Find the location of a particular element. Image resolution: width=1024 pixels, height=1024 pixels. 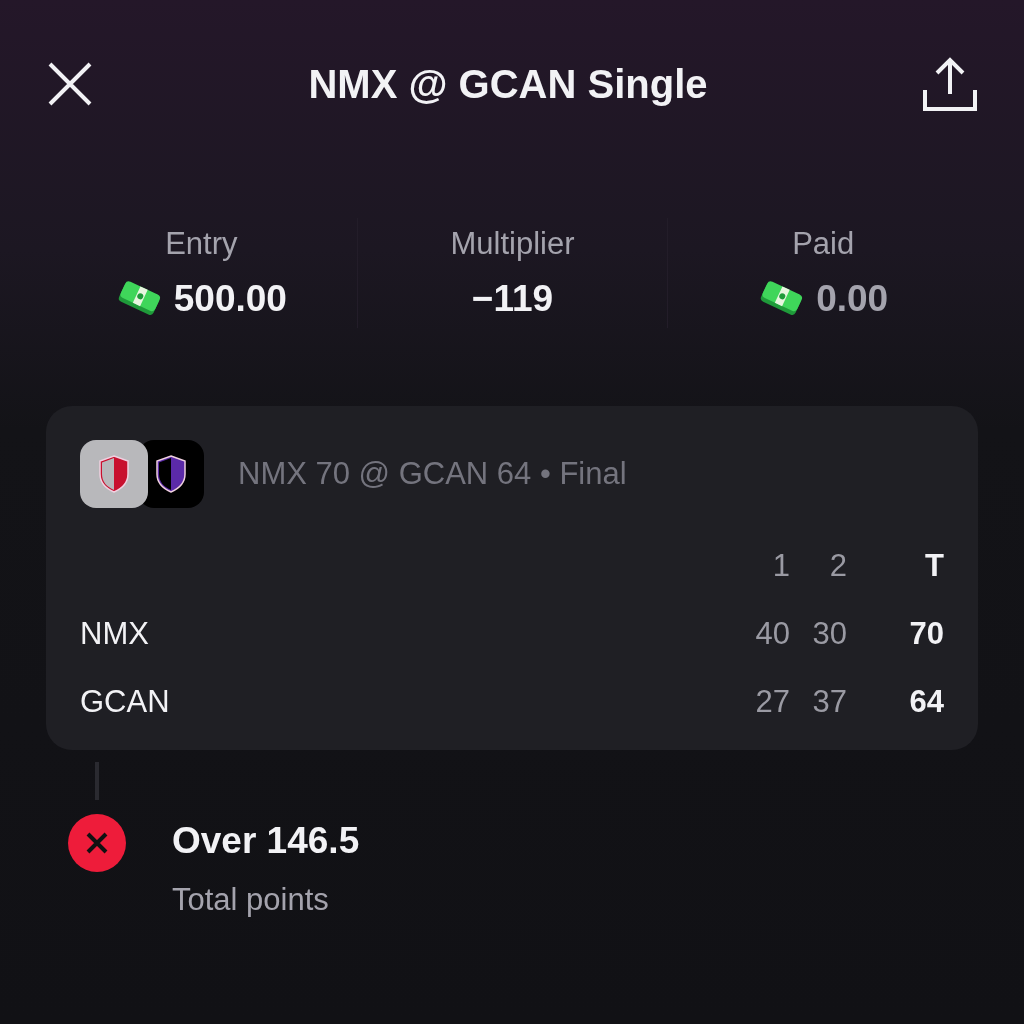

stat-value: −119 is located at coordinates (512, 299).